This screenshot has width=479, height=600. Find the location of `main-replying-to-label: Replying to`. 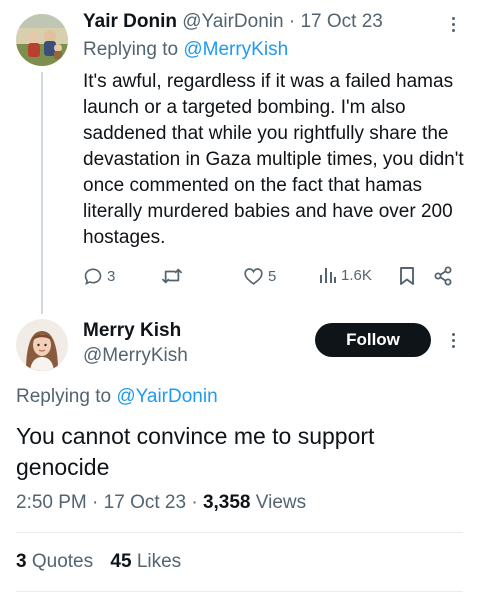

main-replying-to-label: Replying to is located at coordinates (64, 396).